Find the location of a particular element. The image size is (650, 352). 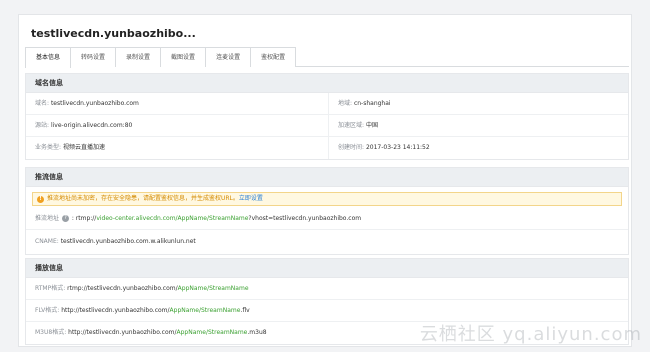

business-type-label: 业务类型: is located at coordinates (48, 147).